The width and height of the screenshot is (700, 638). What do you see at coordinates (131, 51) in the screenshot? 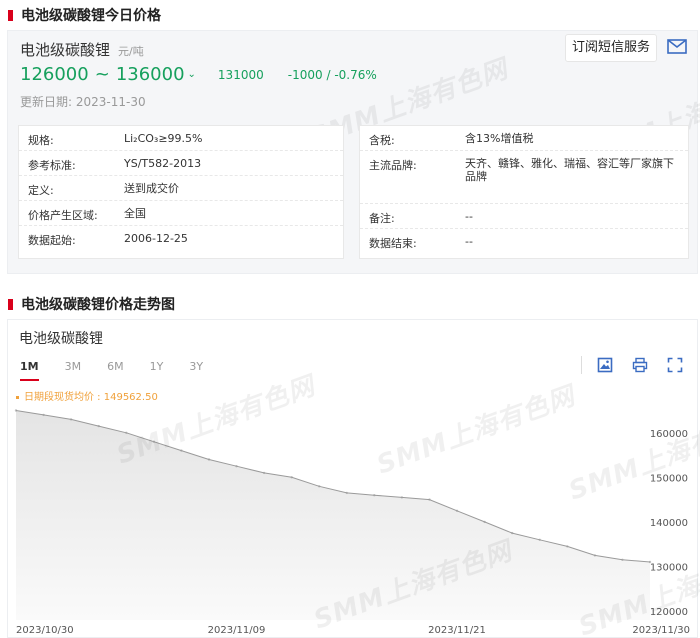
I see `product-unit: 元/吨` at bounding box center [131, 51].